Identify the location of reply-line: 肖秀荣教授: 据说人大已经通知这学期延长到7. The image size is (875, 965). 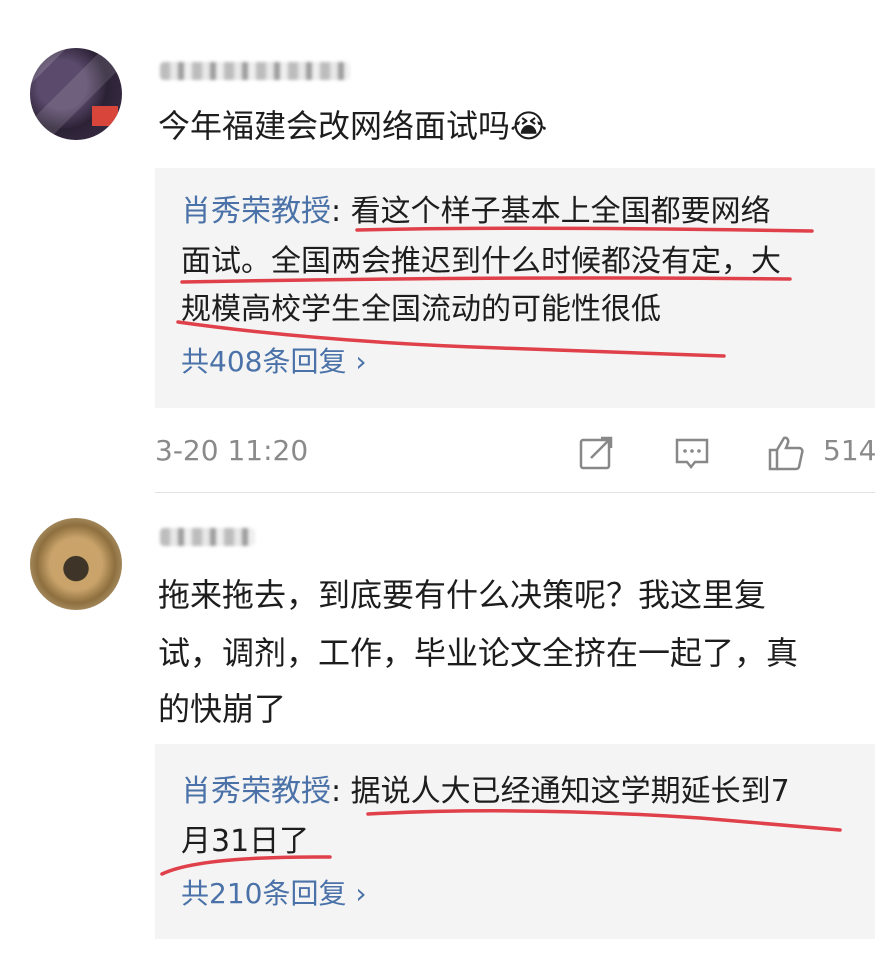
(485, 792).